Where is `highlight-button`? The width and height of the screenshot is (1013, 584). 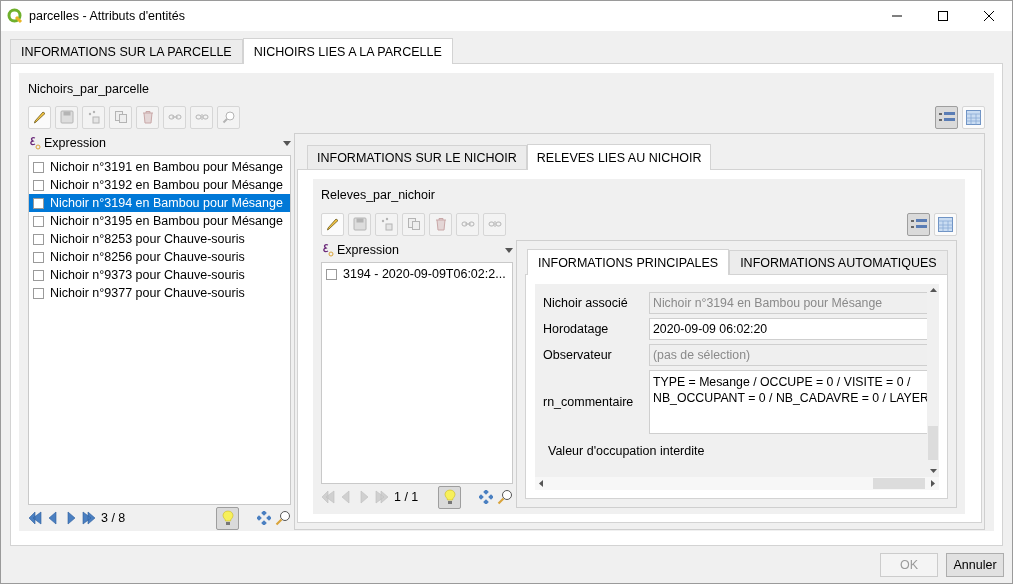 highlight-button is located at coordinates (227, 518).